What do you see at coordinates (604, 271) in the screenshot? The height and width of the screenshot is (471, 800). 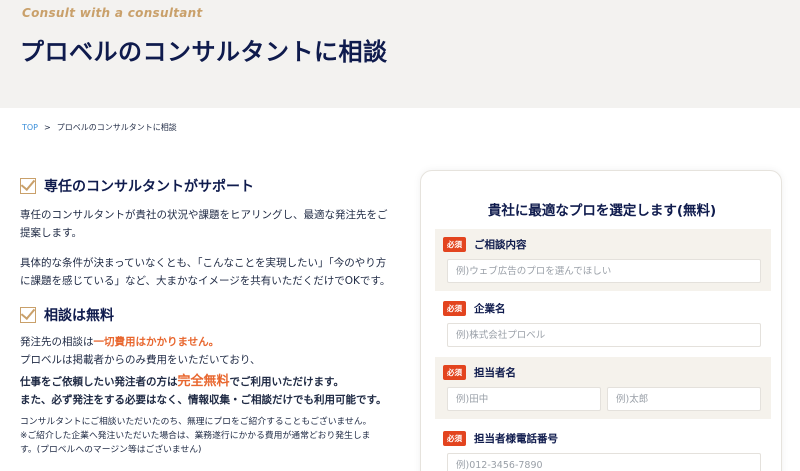 I see `consultation-input` at bounding box center [604, 271].